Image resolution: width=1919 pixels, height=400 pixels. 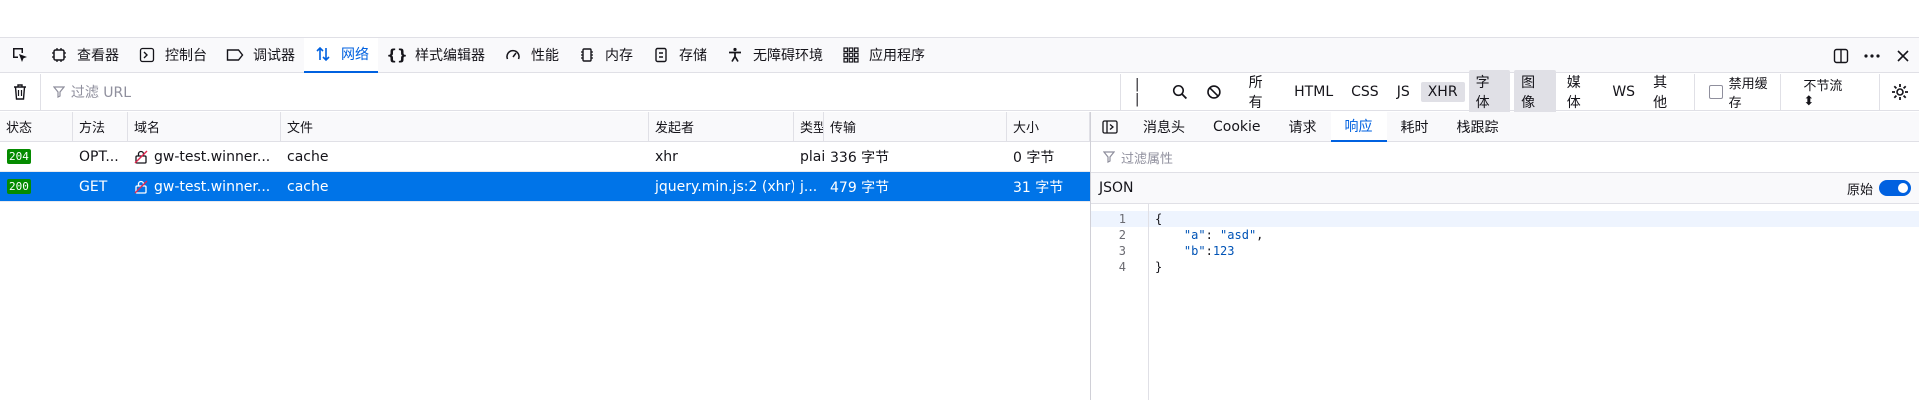 What do you see at coordinates (204, 126) in the screenshot?
I see `column-header: 域名` at bounding box center [204, 126].